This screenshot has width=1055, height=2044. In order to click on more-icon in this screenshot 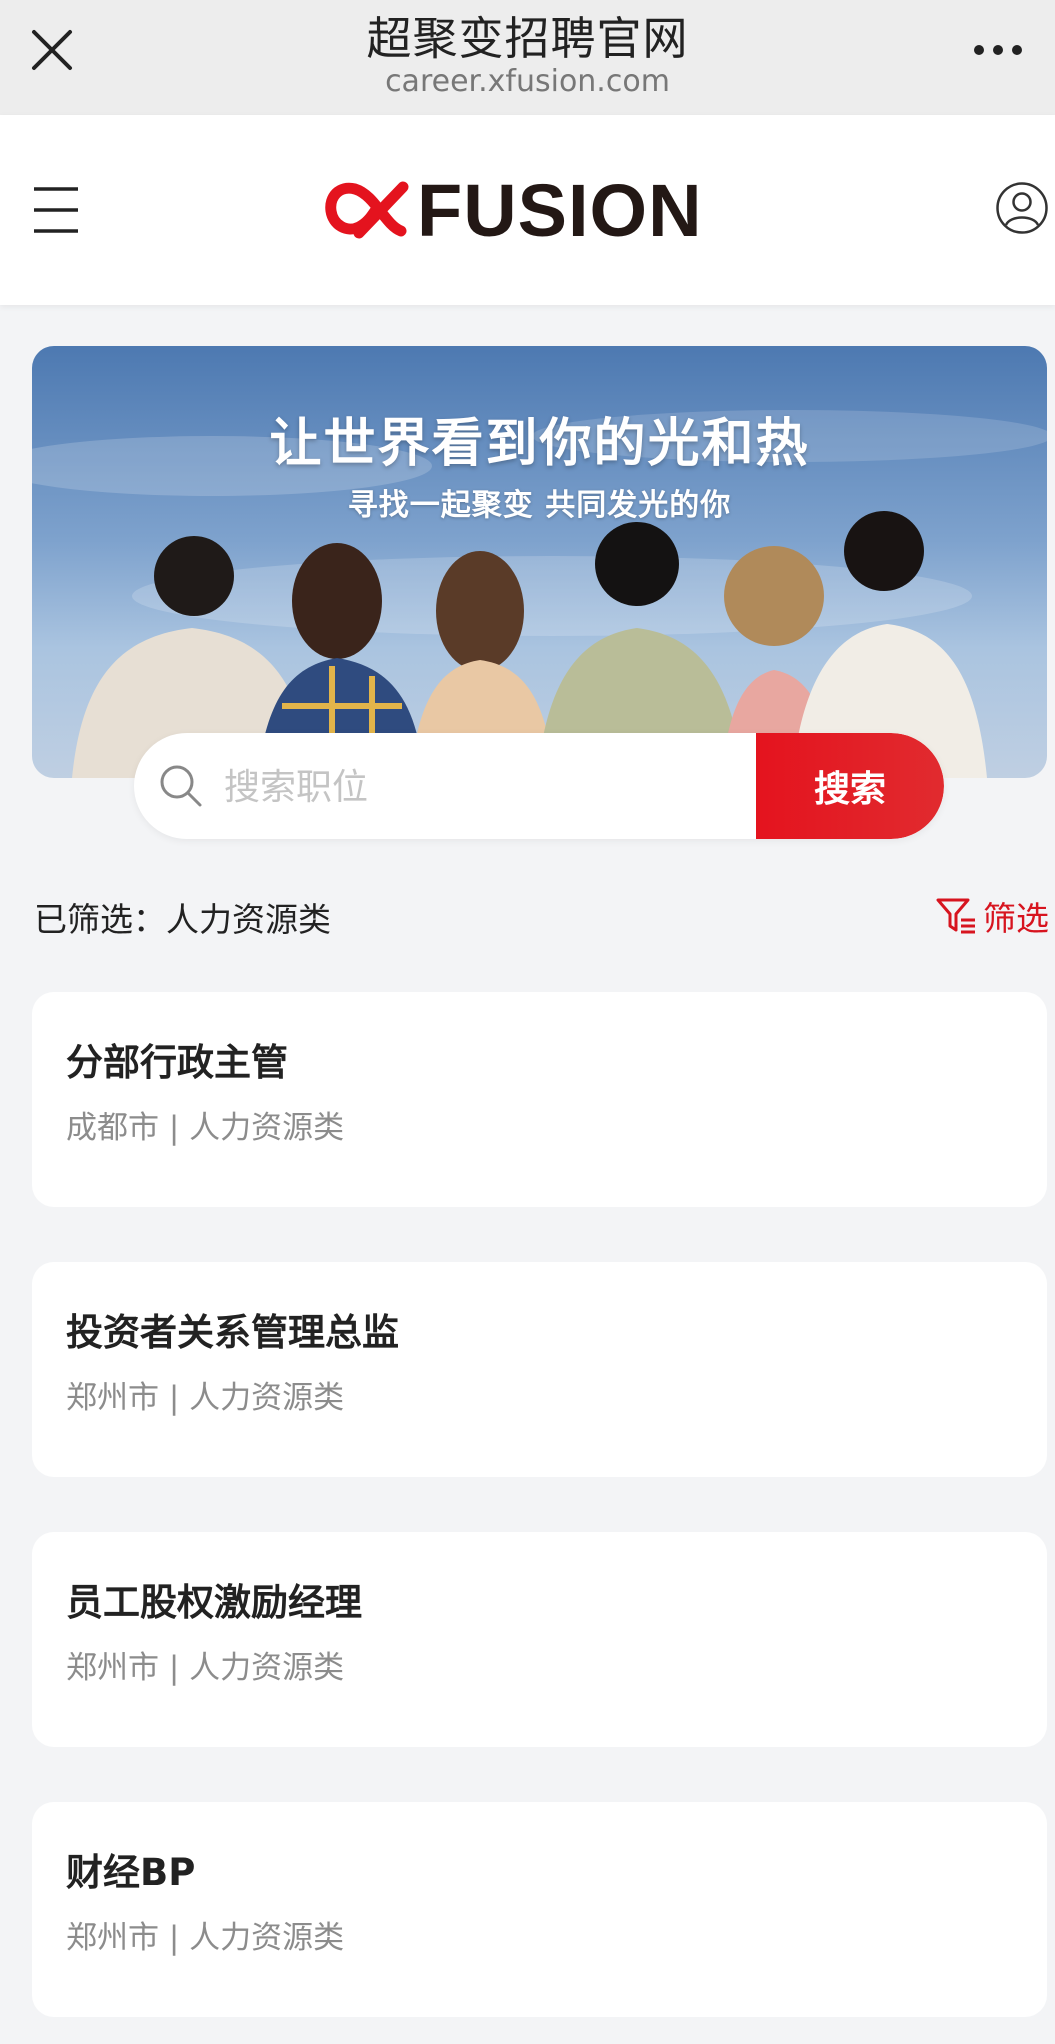, I will do `click(998, 50)`.